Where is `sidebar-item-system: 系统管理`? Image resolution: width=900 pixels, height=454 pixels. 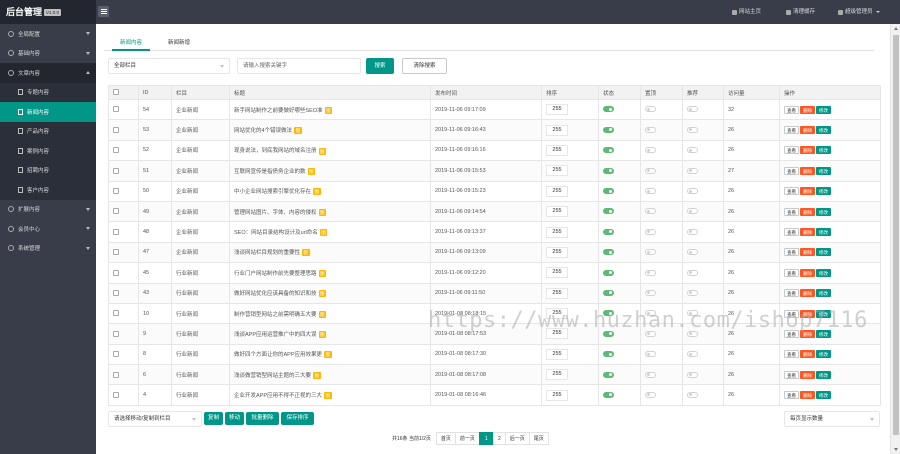
sidebar-item-system: 系统管理 is located at coordinates (48, 249).